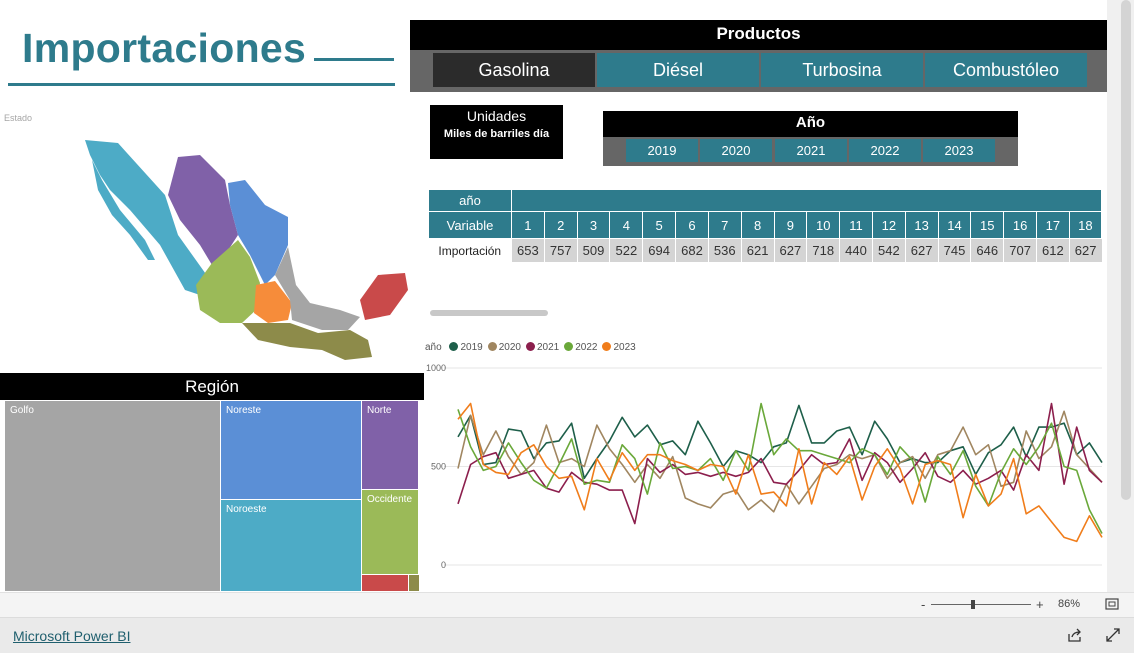 The width and height of the screenshot is (1134, 653). Describe the element at coordinates (624, 347) in the screenshot. I see `legend-label: 2023` at that location.